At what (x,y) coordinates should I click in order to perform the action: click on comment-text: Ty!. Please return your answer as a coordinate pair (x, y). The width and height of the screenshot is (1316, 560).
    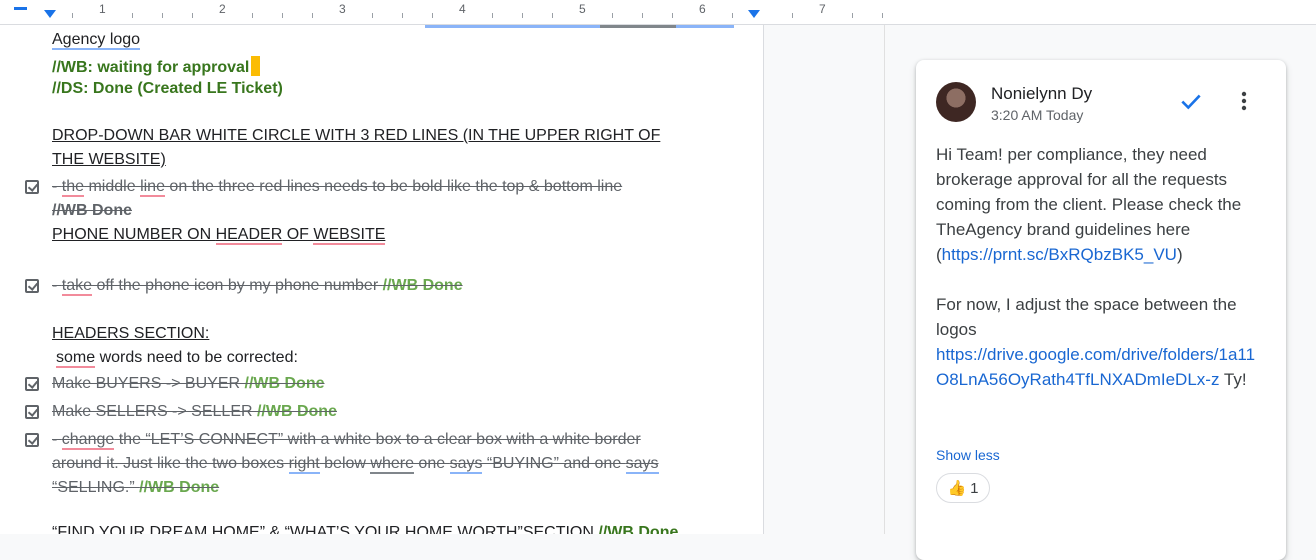
    Looking at the image, I should click on (1233, 379).